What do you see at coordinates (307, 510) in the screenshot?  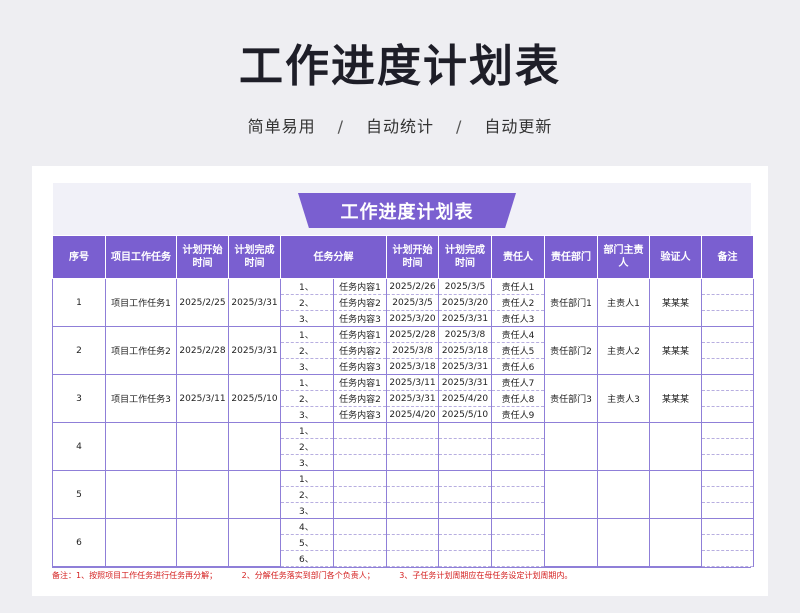 I see `subtask-index-cell: 3、` at bounding box center [307, 510].